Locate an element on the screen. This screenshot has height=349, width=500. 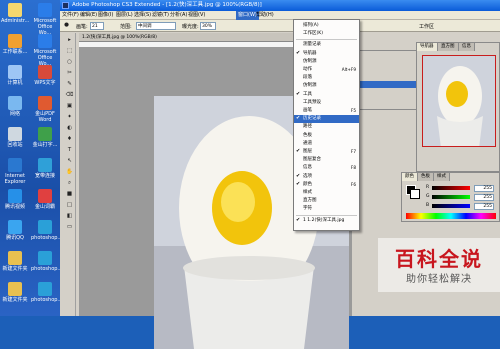
dodge-tool-icon: ◐ is located at coordinates (69, 128).